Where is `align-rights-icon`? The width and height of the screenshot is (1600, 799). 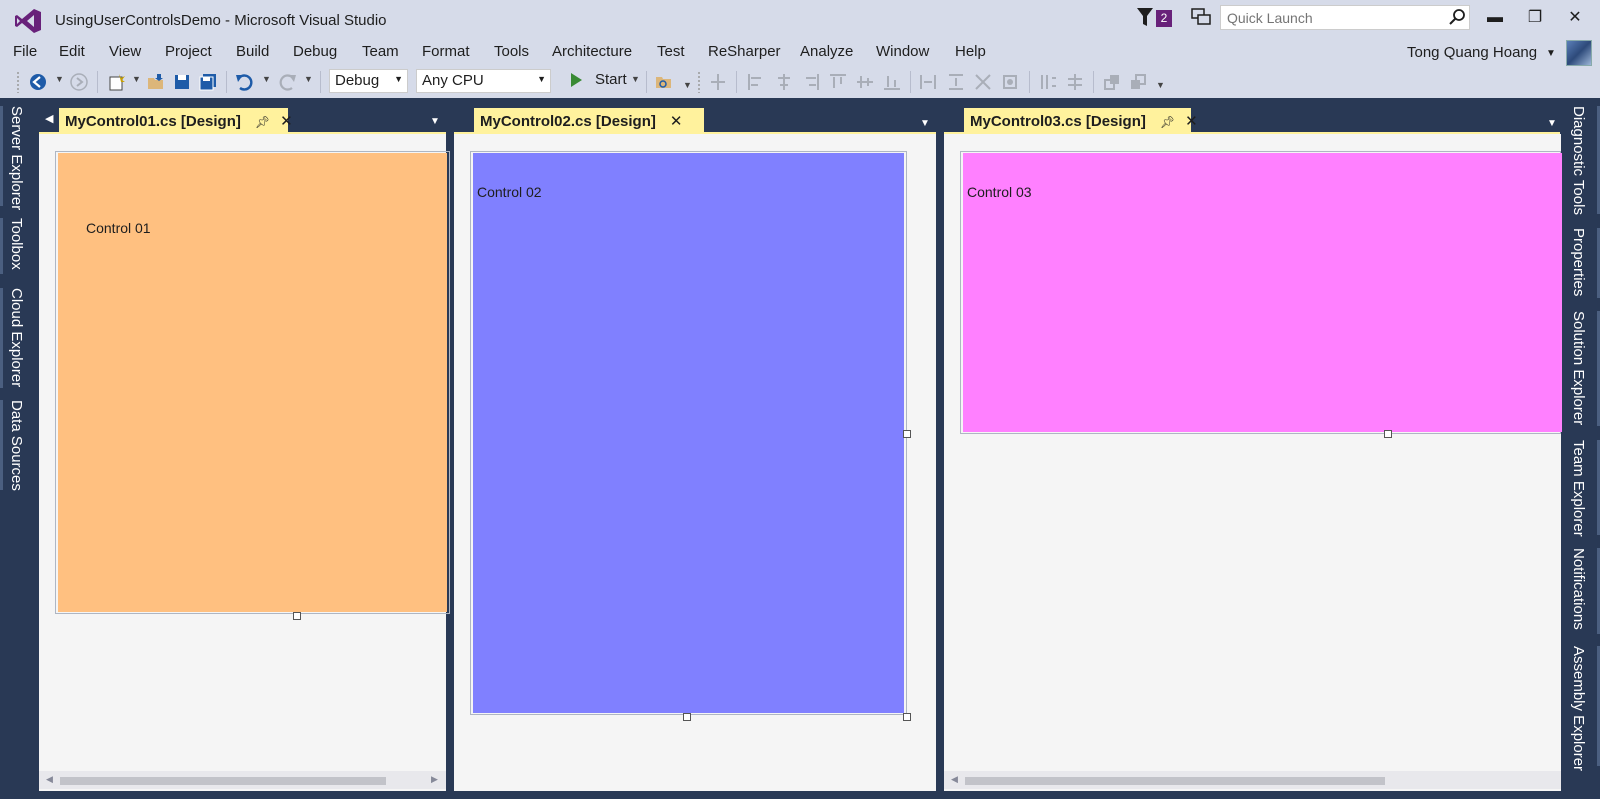 align-rights-icon is located at coordinates (811, 82).